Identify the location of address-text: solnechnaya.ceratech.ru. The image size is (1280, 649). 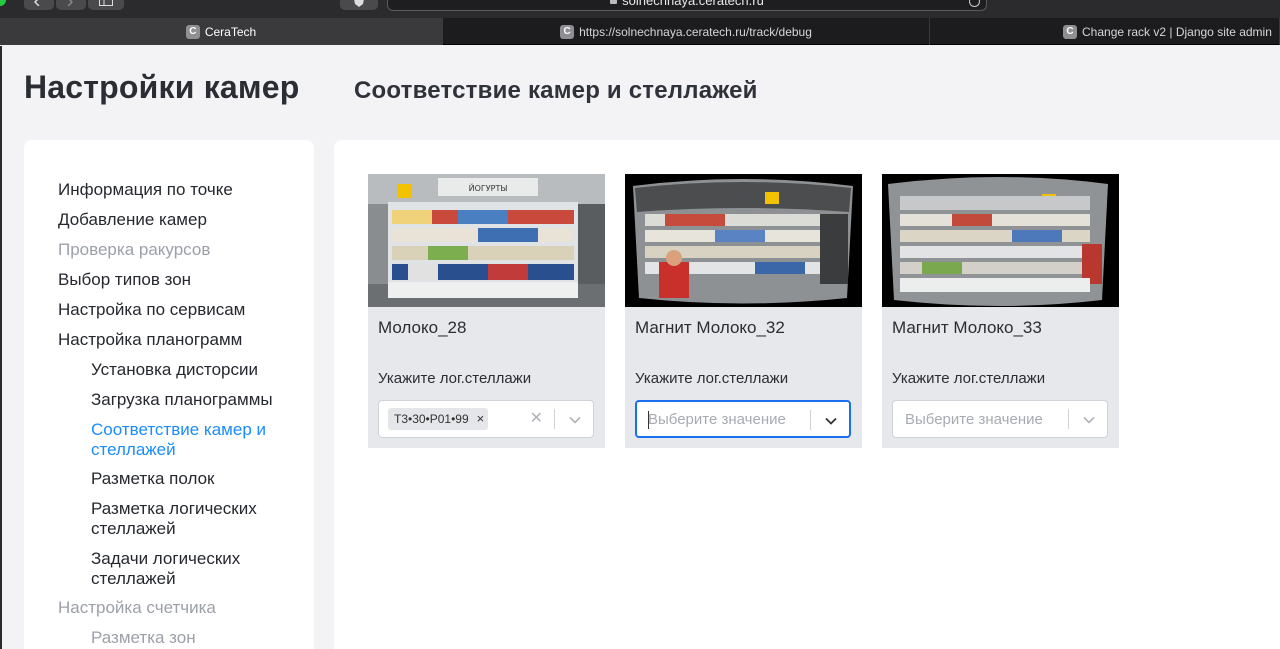
(693, 4).